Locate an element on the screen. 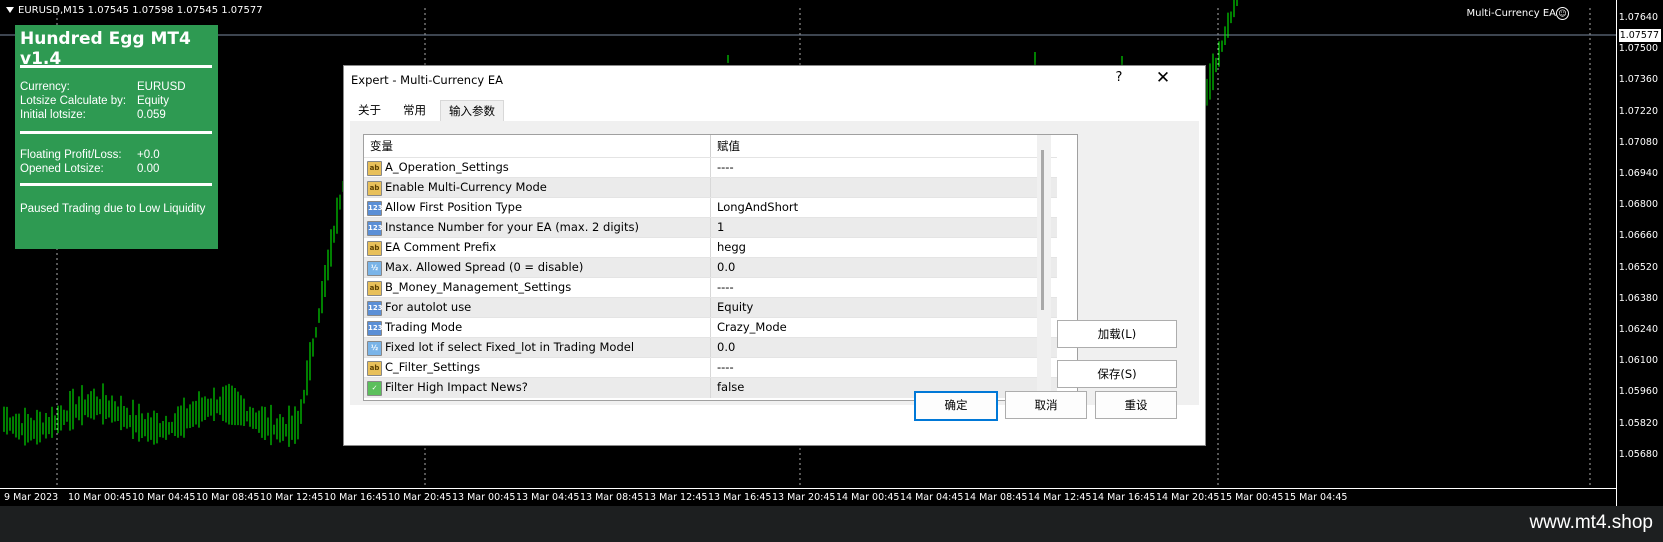 Image resolution: width=1663 pixels, height=542 pixels. save-button: 保存(S) is located at coordinates (1117, 374).